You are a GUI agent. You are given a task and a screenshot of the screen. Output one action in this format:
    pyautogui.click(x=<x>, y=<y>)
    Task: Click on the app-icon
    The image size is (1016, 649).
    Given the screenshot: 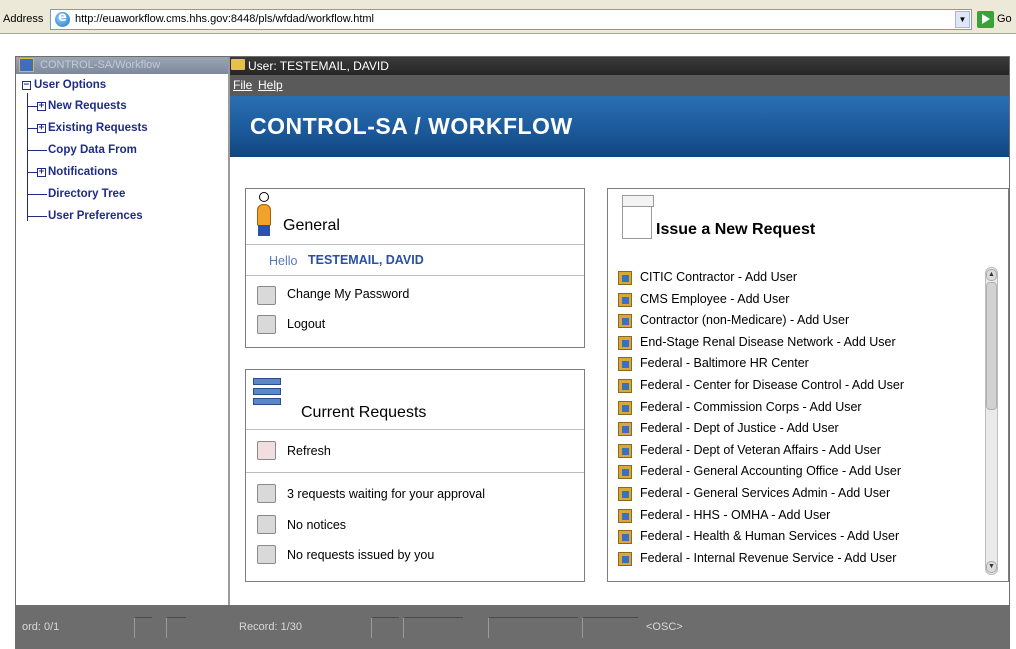 What is the action you would take?
    pyautogui.click(x=26, y=65)
    